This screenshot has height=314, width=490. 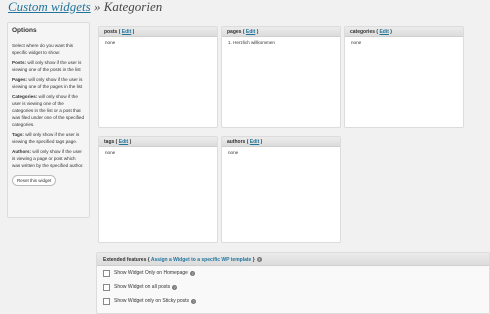 What do you see at coordinates (49, 7) in the screenshot?
I see `custom-widgets-link: Custom widgets` at bounding box center [49, 7].